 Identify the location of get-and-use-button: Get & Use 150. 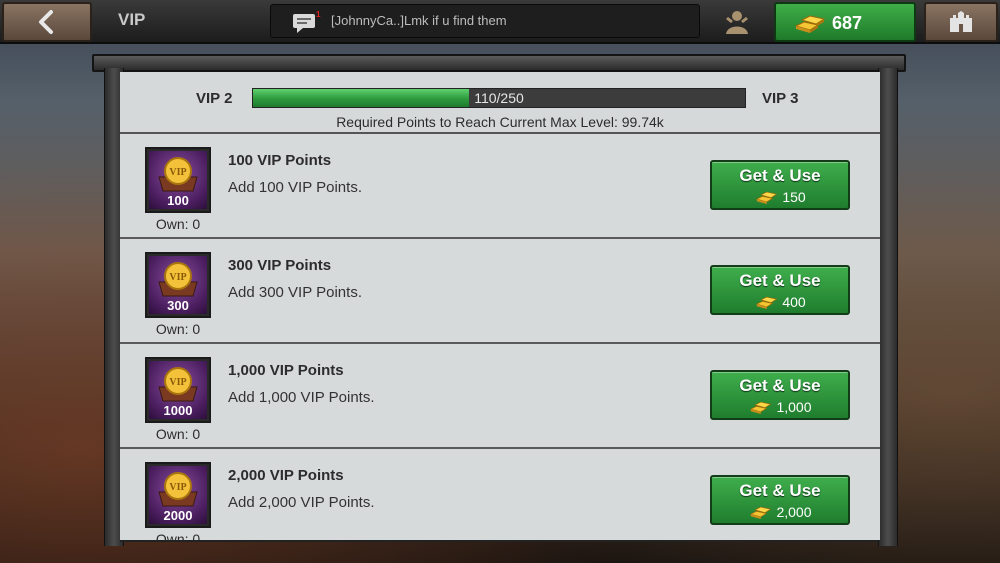
(780, 185).